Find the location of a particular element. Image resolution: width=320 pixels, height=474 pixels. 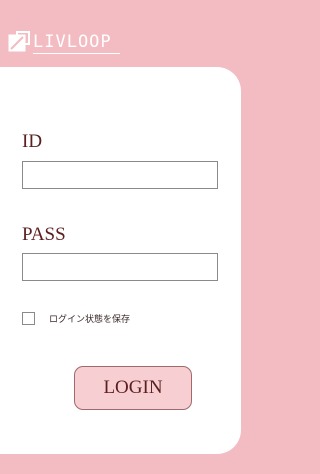

id-field is located at coordinates (120, 175).